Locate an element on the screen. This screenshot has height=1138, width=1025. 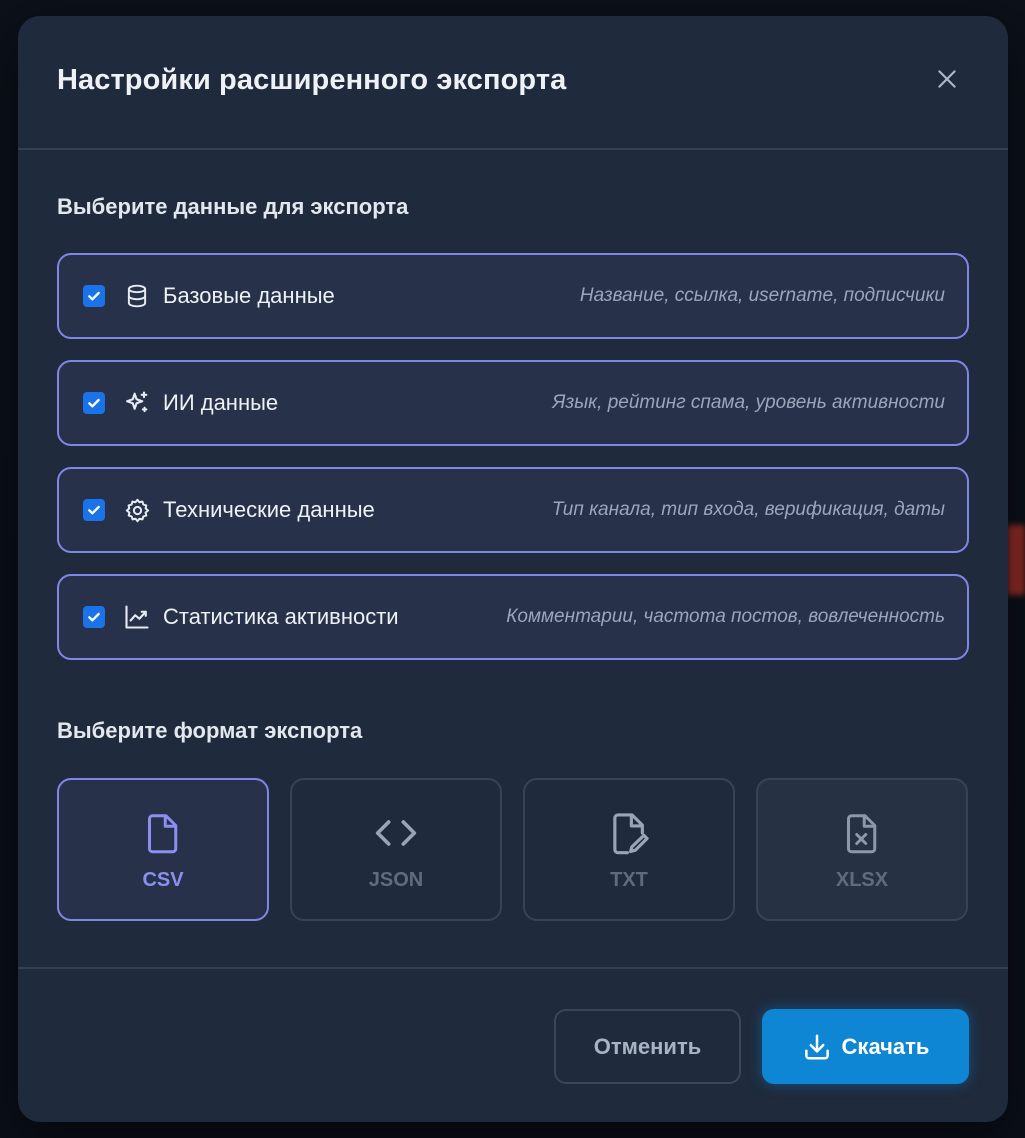
format-label: TXT is located at coordinates (629, 880).